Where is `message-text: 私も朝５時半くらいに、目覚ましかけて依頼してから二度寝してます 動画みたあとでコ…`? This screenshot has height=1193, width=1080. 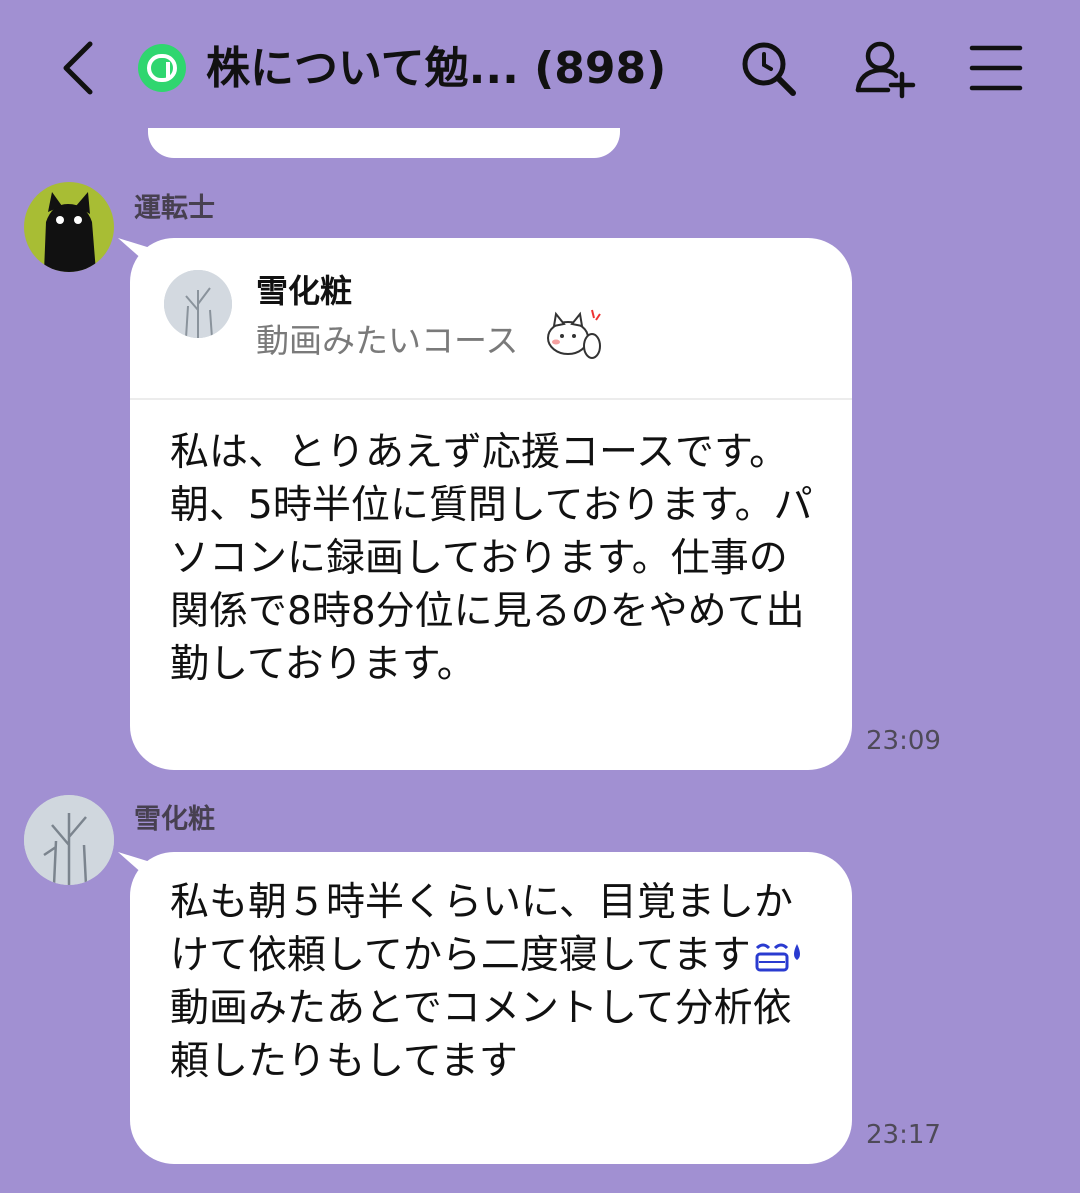 message-text: 私も朝５時半くらいに、目覚ましかけて依頼してから二度寝してます 動画みたあとでコ… is located at coordinates (495, 982).